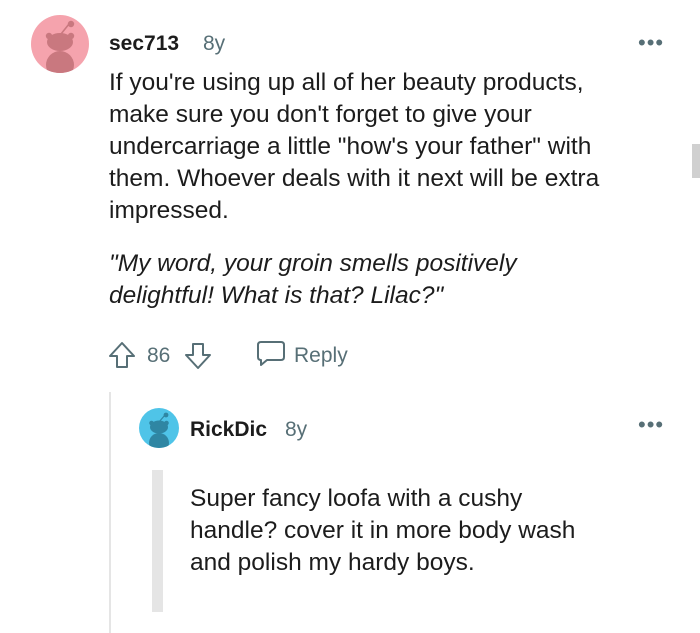 The image size is (700, 633). Describe the element at coordinates (169, 210) in the screenshot. I see `comment-body-line: impressed.` at that location.